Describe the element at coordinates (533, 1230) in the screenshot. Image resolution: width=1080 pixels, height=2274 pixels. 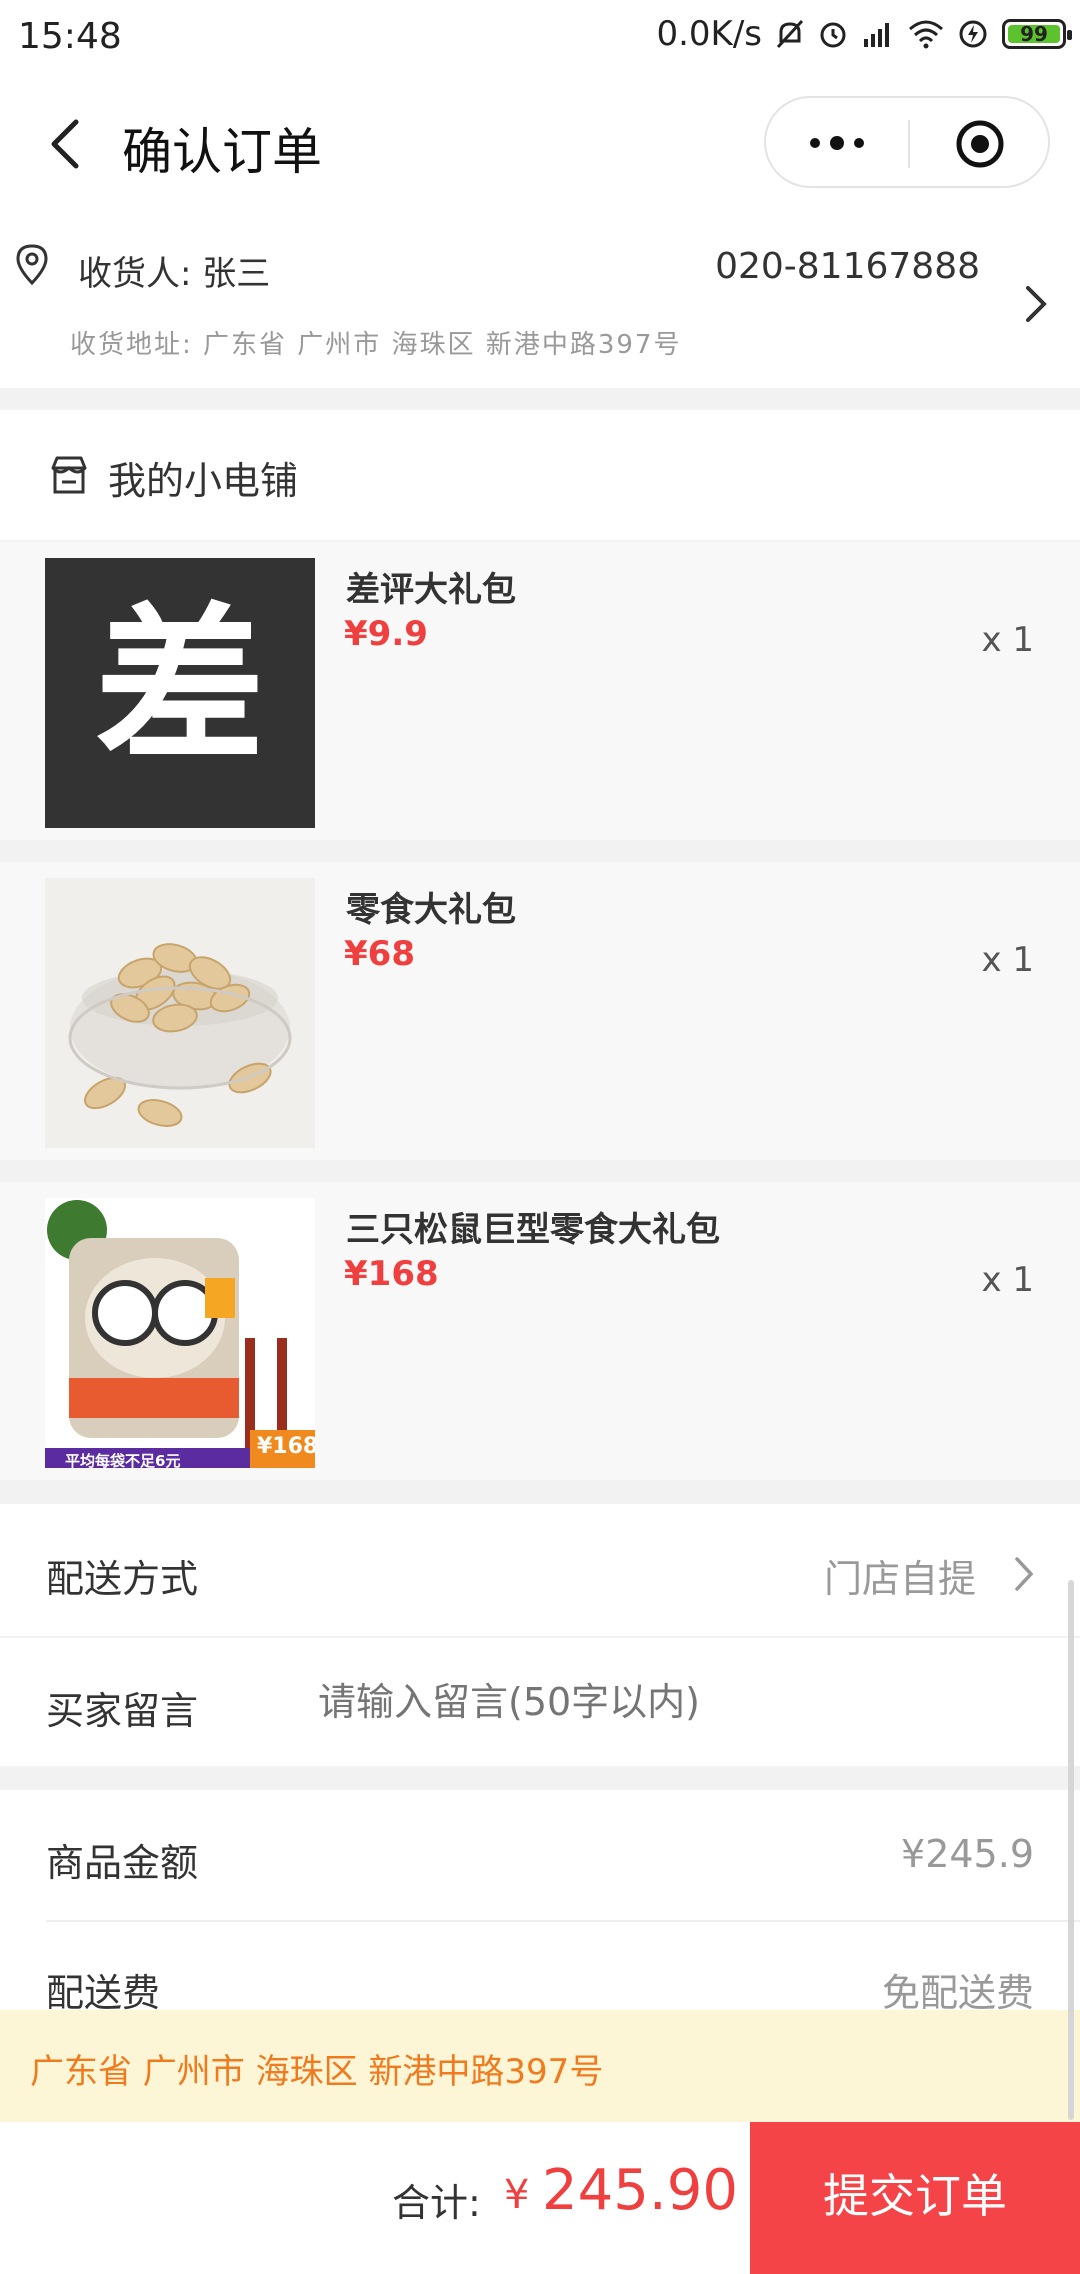
I see `product-name: 三只松鼠巨型零食大礼包` at that location.